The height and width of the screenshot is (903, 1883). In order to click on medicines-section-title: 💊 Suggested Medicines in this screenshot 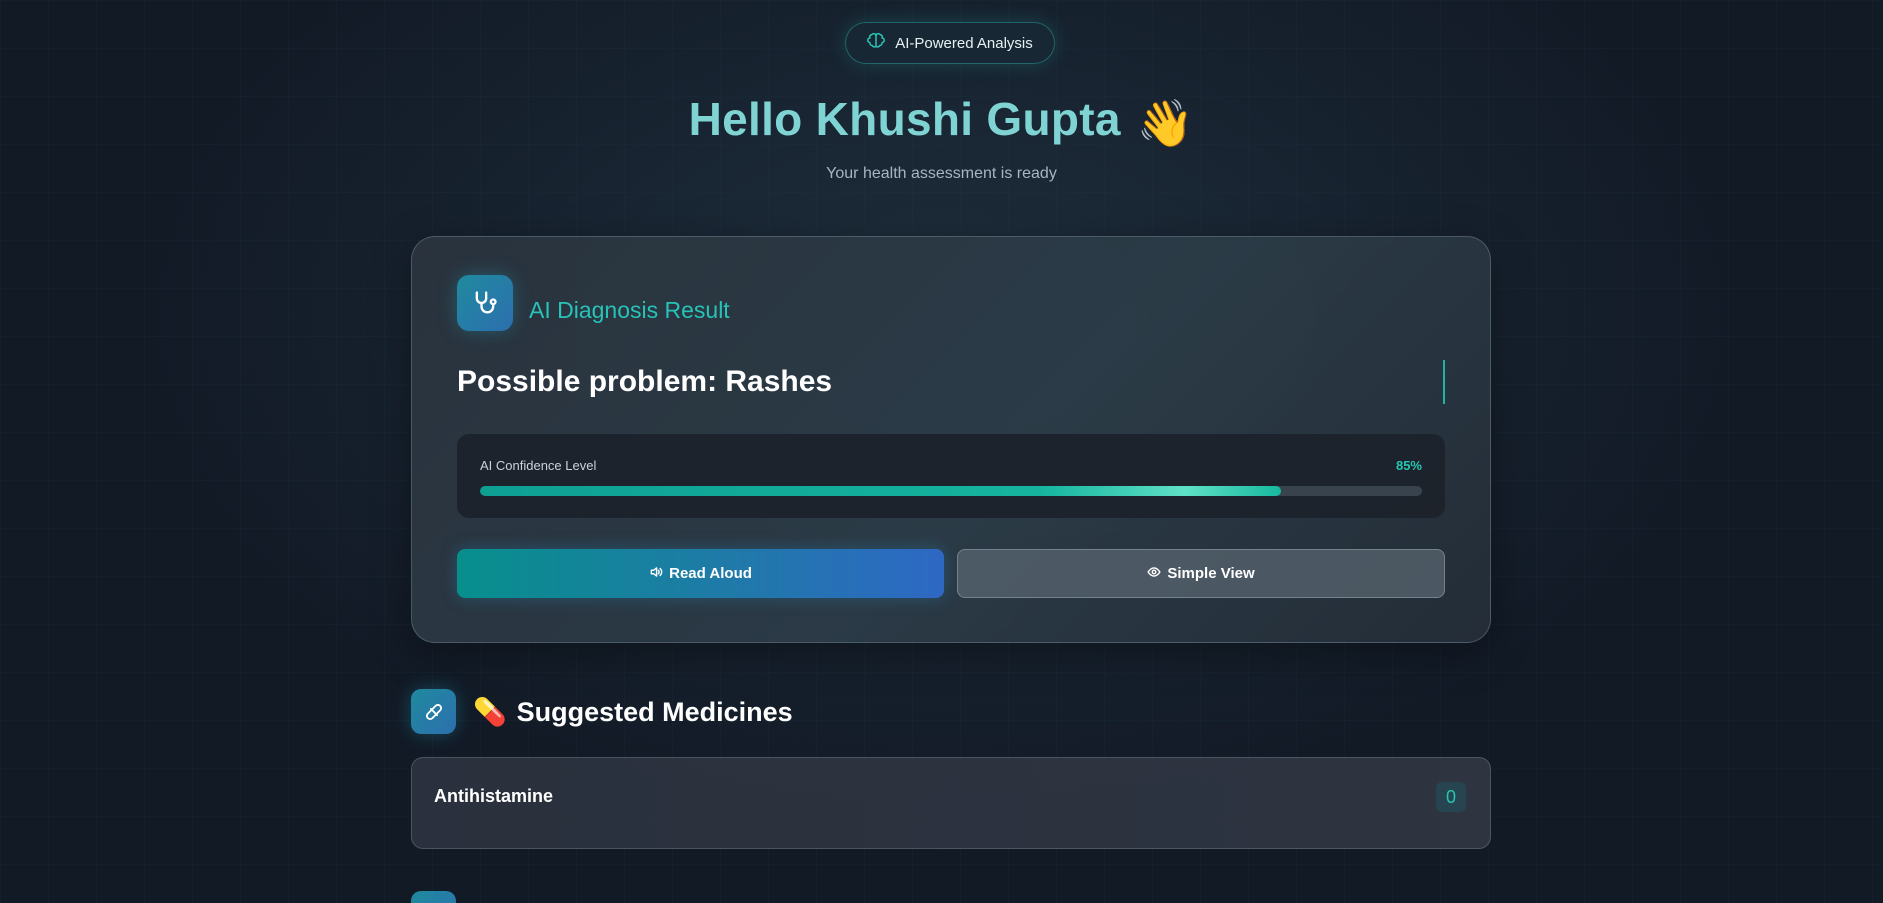, I will do `click(633, 712)`.